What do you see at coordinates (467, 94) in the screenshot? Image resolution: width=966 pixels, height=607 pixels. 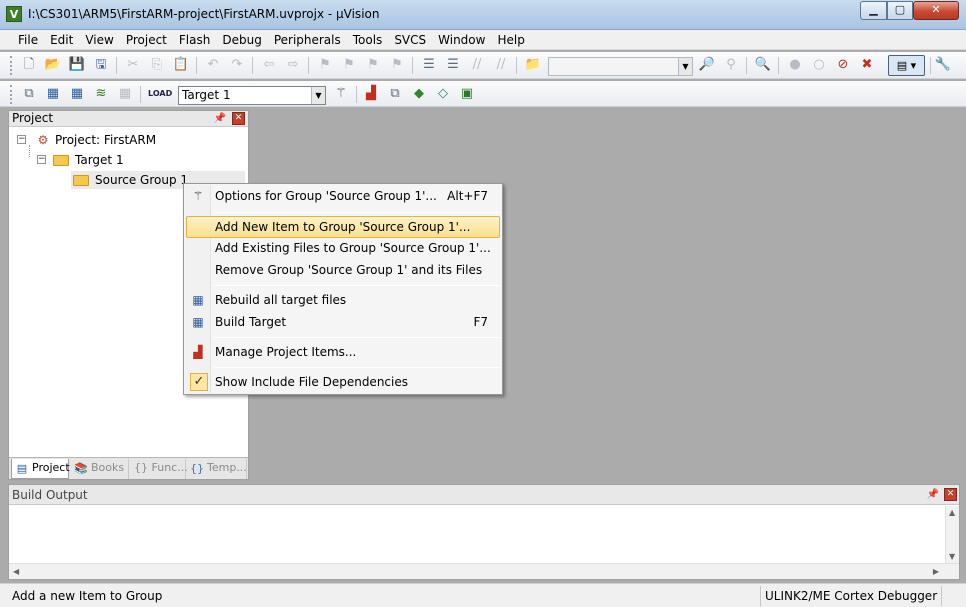 I see `manage-rte-icon: ▣` at bounding box center [467, 94].